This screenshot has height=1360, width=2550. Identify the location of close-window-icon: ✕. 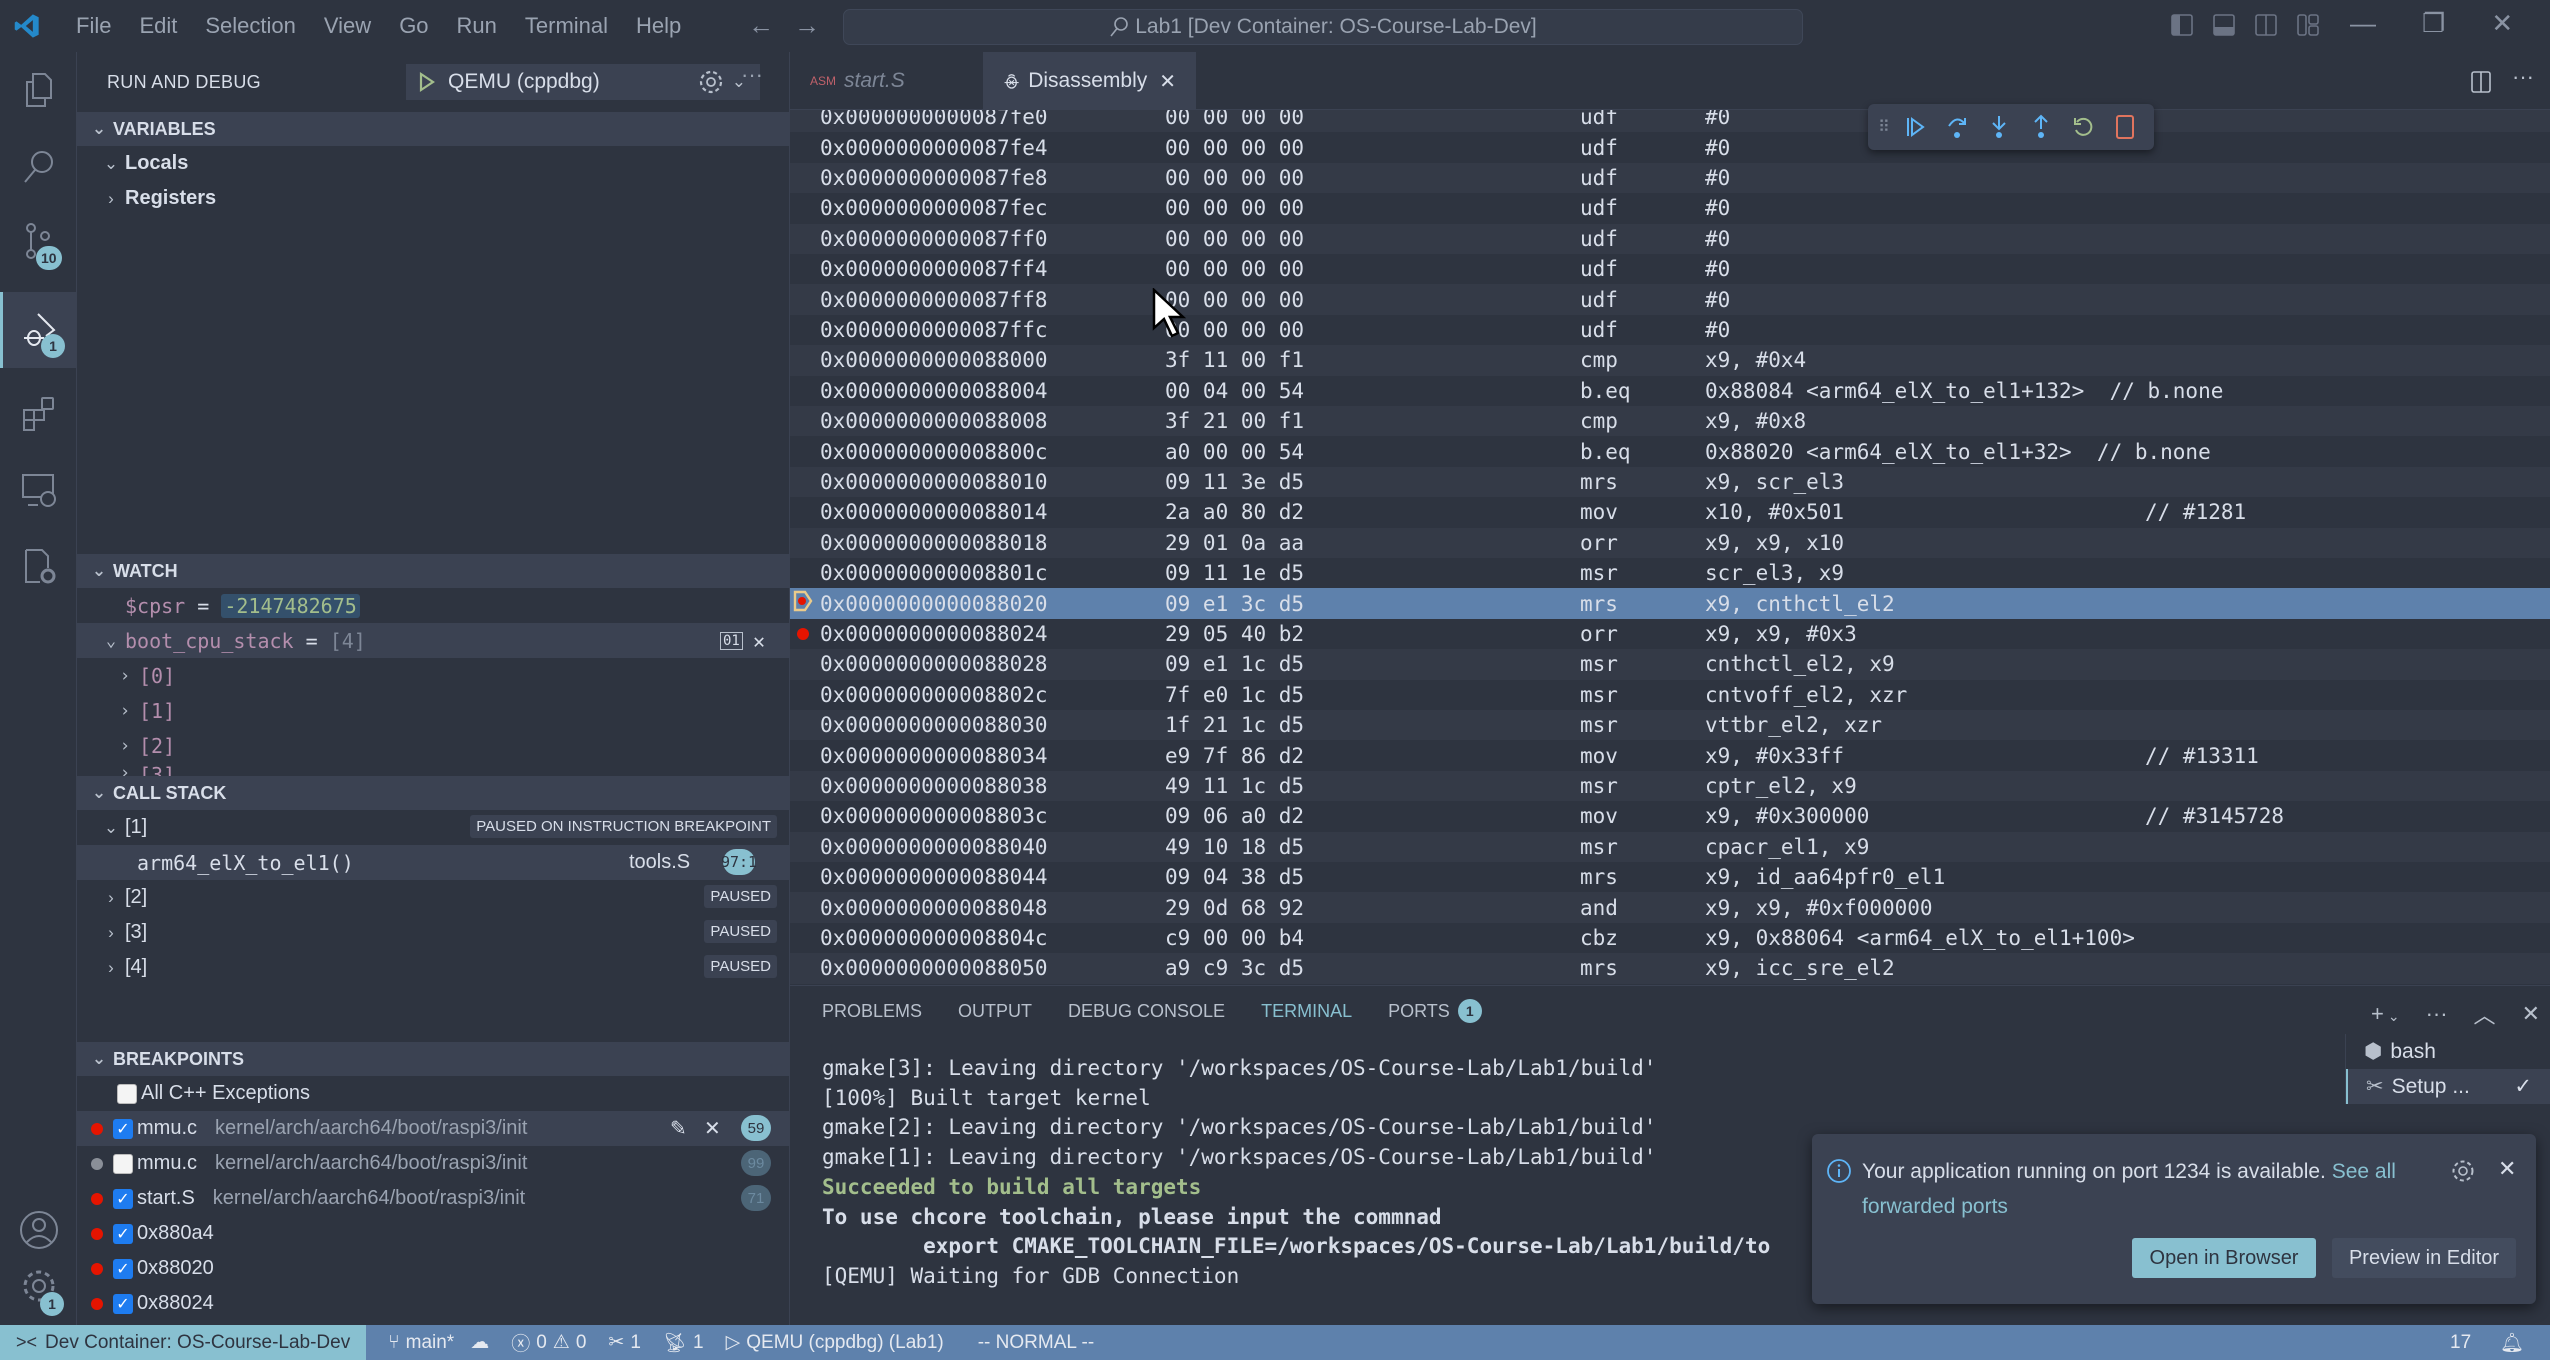
(2502, 23).